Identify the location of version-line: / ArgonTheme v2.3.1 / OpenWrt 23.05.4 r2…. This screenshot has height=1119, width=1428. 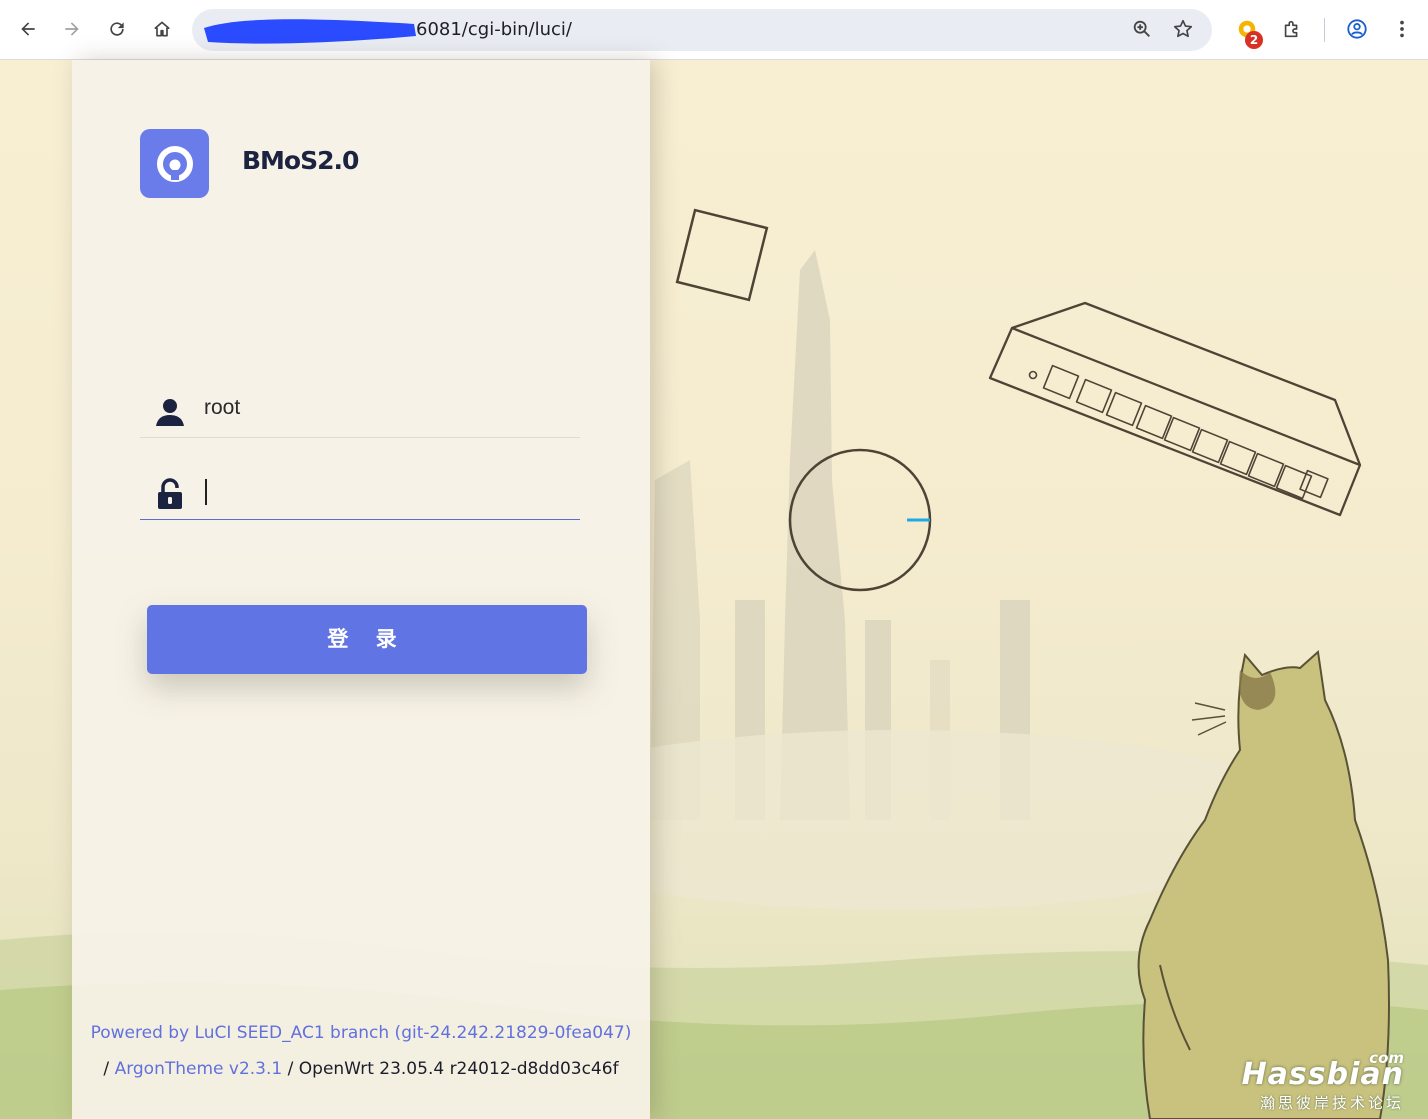
(361, 1069).